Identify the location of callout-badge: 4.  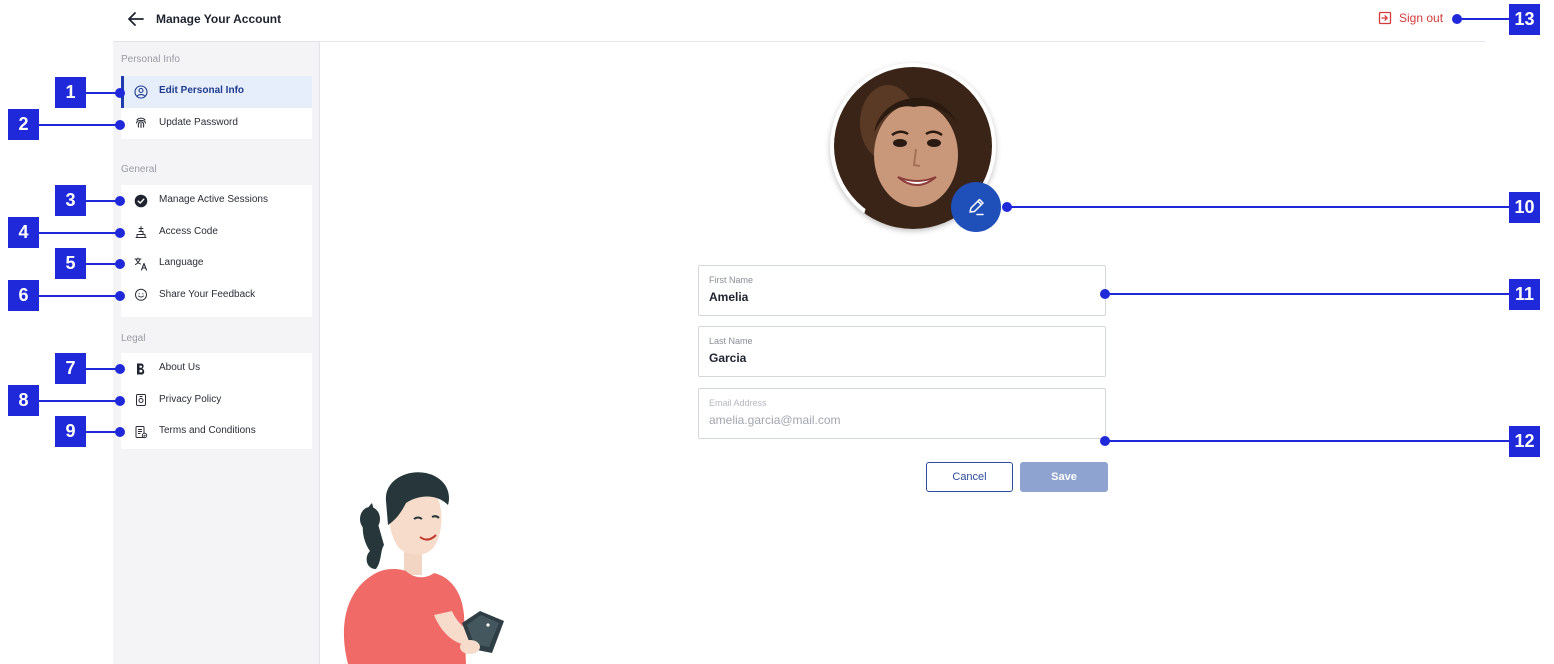
(23, 232).